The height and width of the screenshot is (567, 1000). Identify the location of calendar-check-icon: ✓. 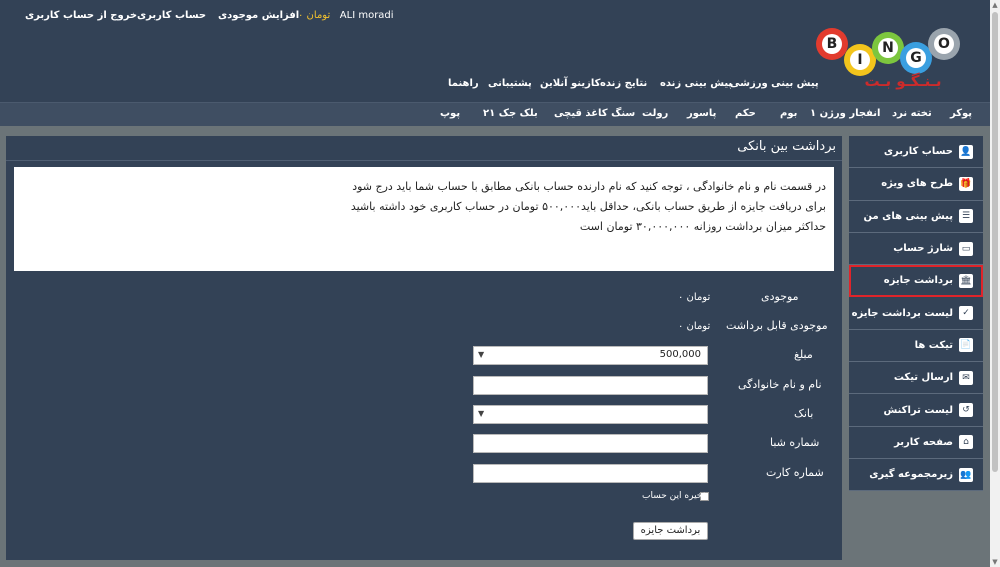
(966, 313).